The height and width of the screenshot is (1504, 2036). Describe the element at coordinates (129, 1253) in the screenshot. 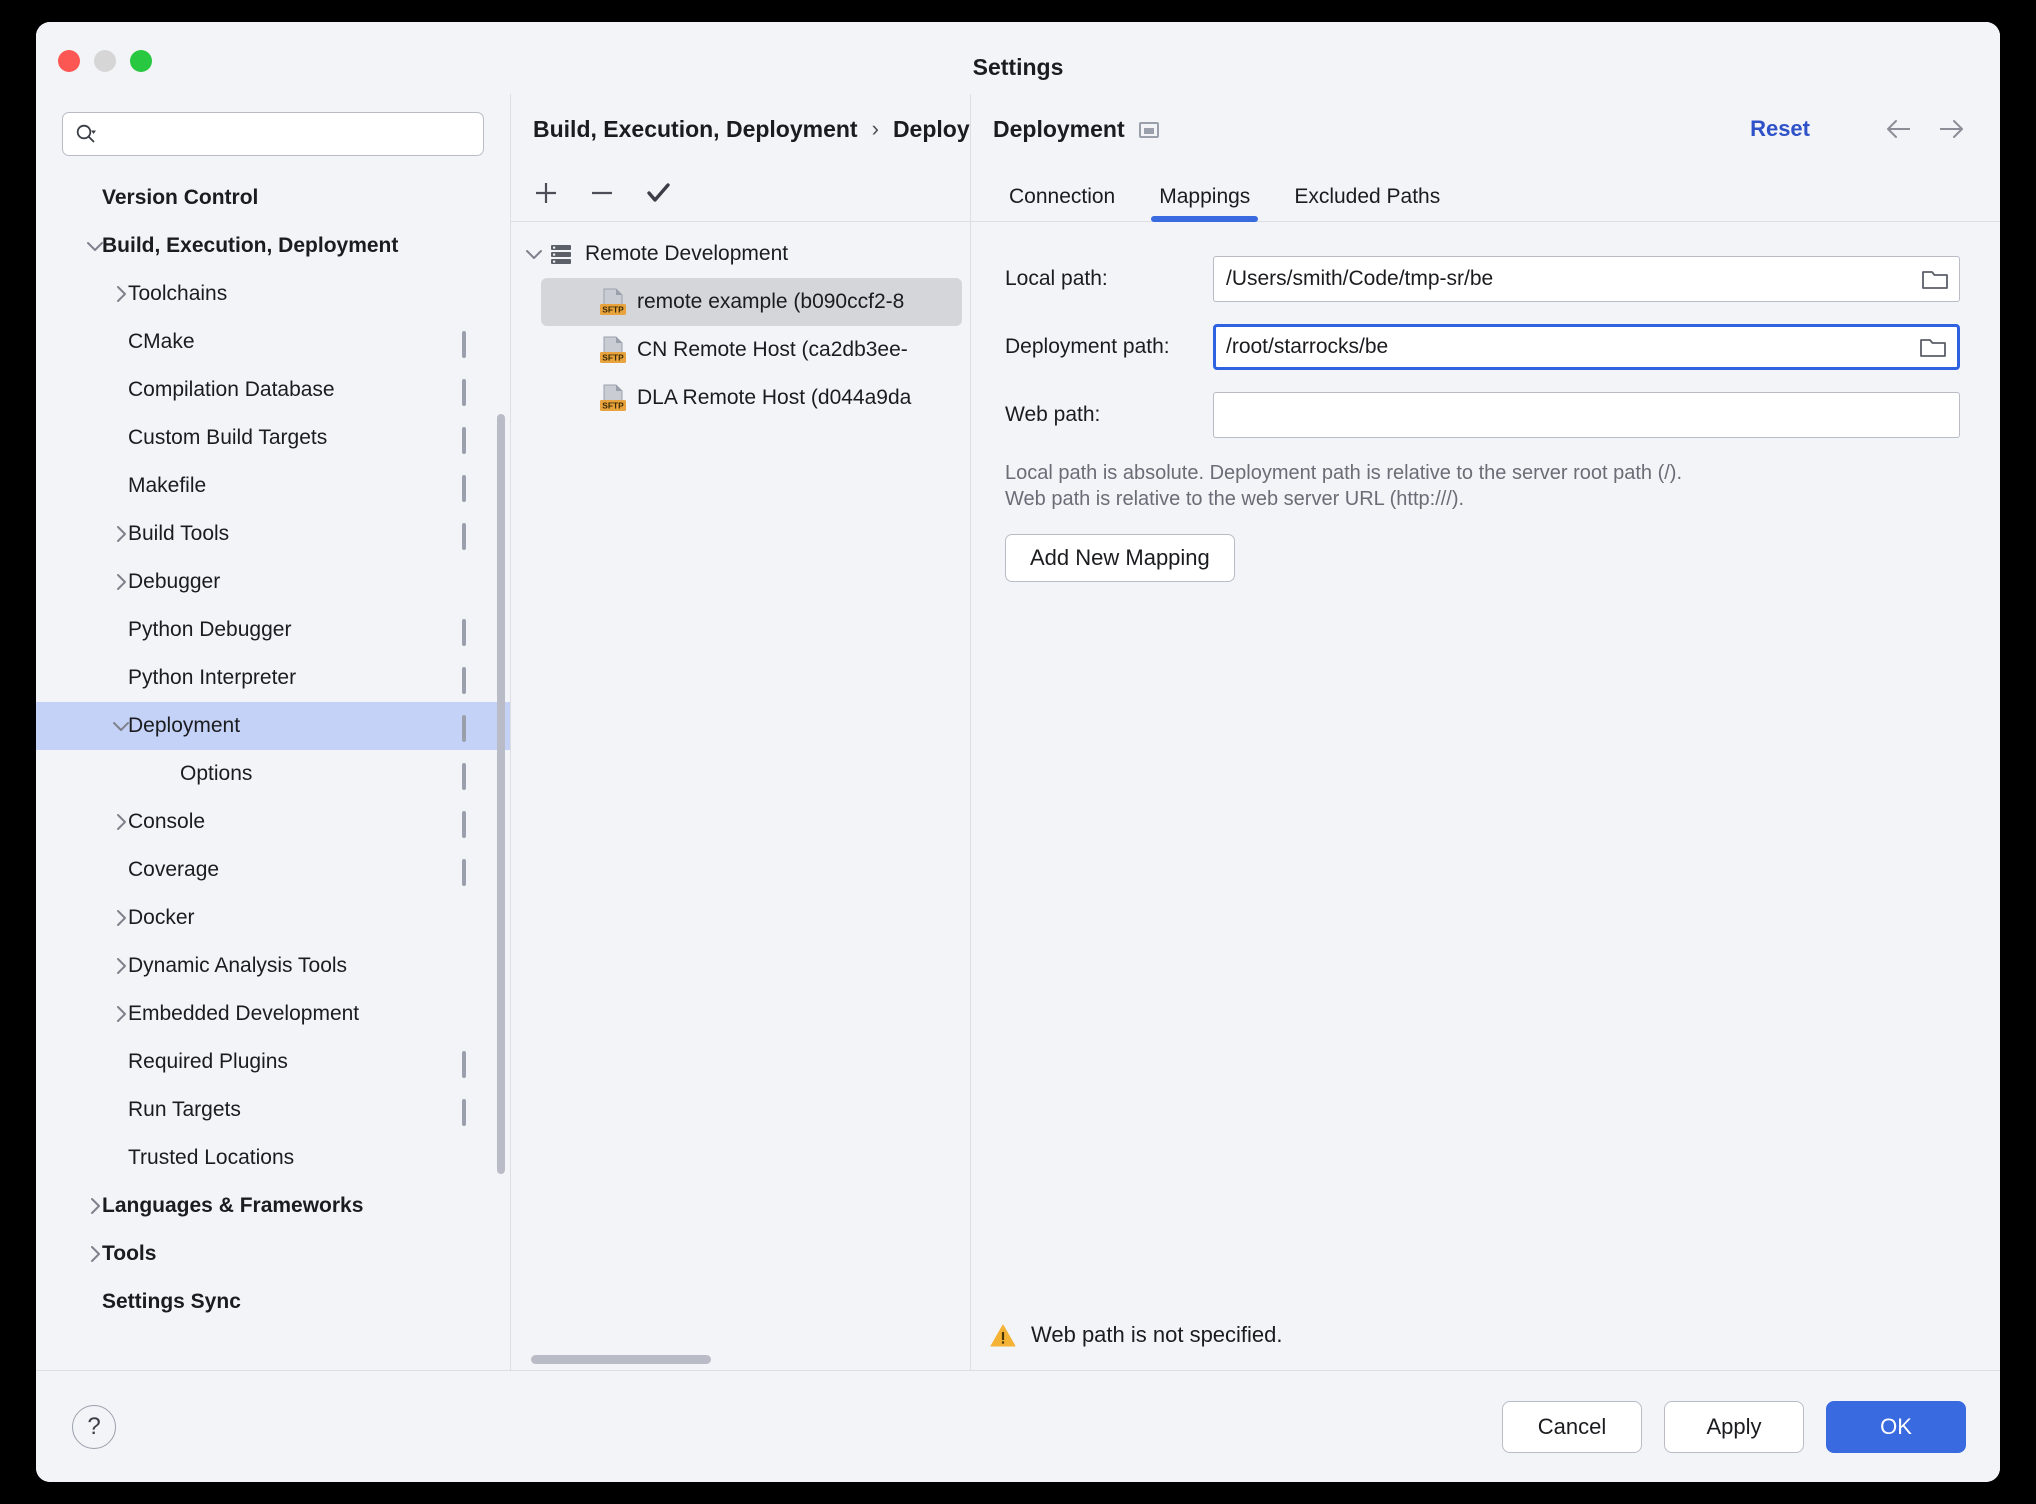

I see `sidebar-item-label: Tools` at that location.